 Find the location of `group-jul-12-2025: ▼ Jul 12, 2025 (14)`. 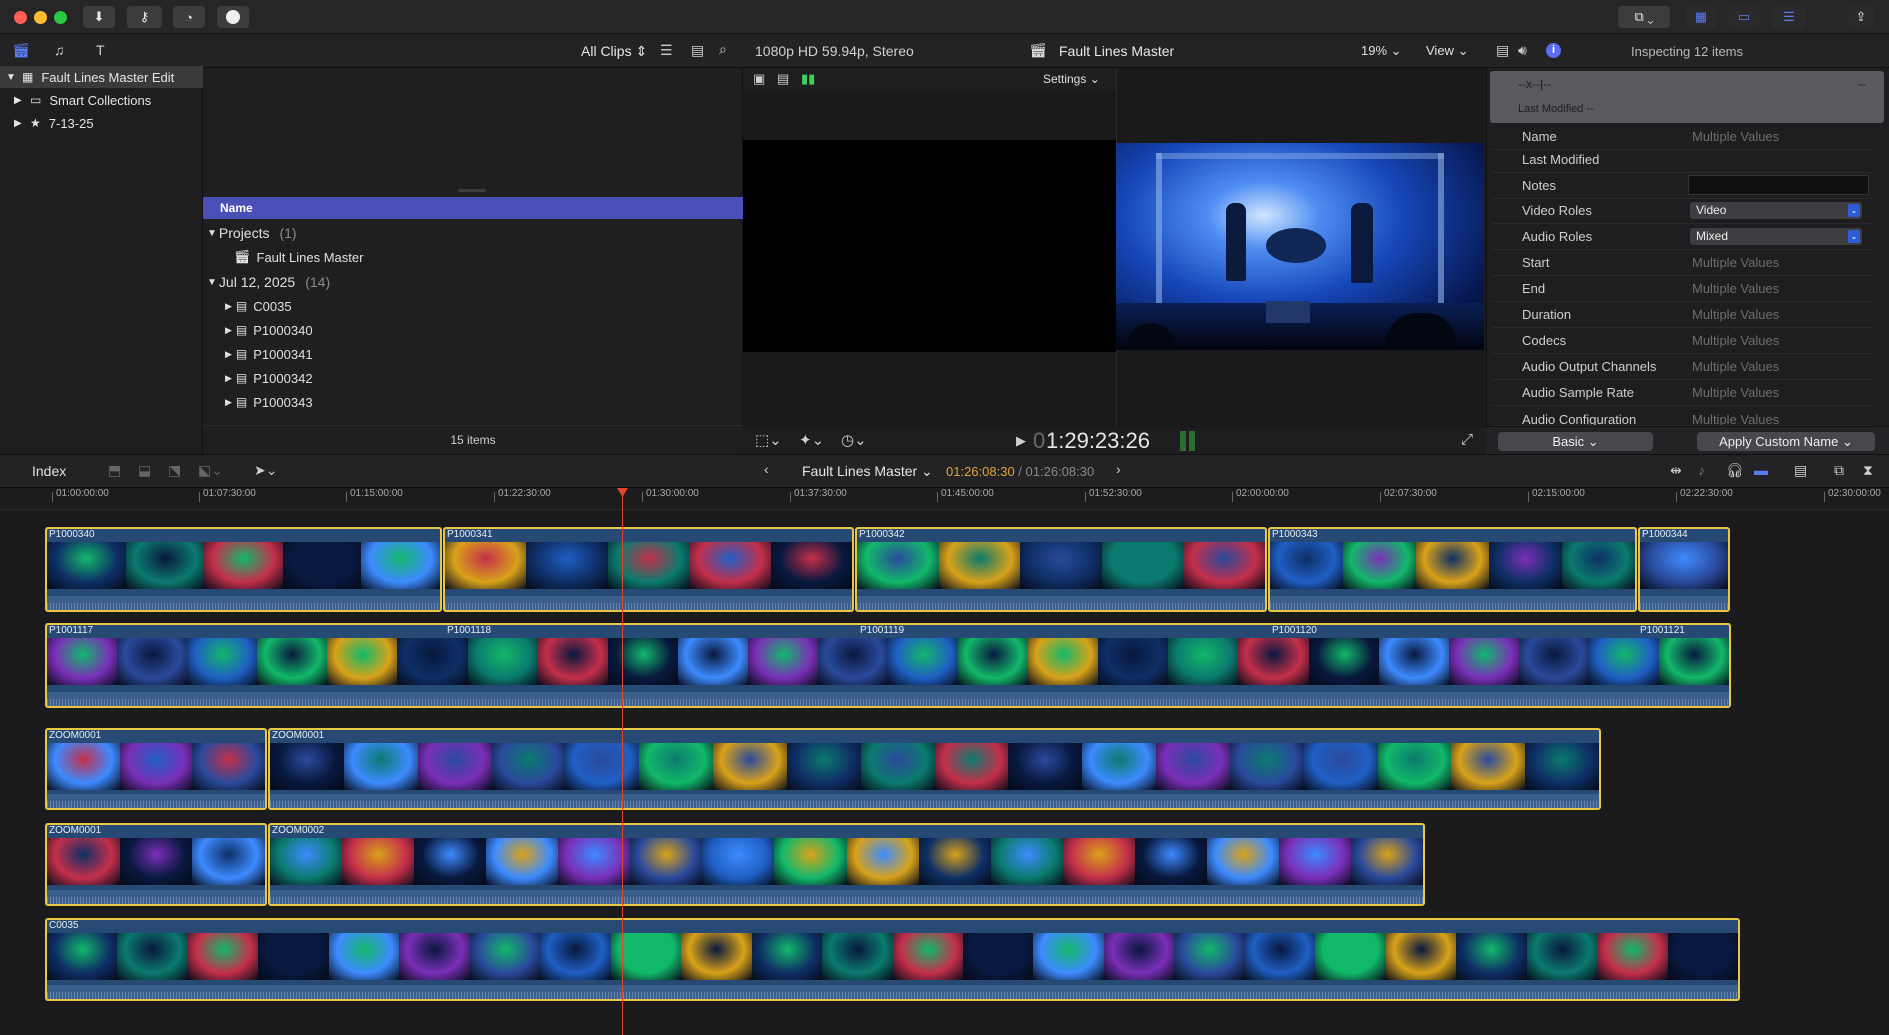

group-jul-12-2025: ▼ Jul 12, 2025 (14) is located at coordinates (473, 282).